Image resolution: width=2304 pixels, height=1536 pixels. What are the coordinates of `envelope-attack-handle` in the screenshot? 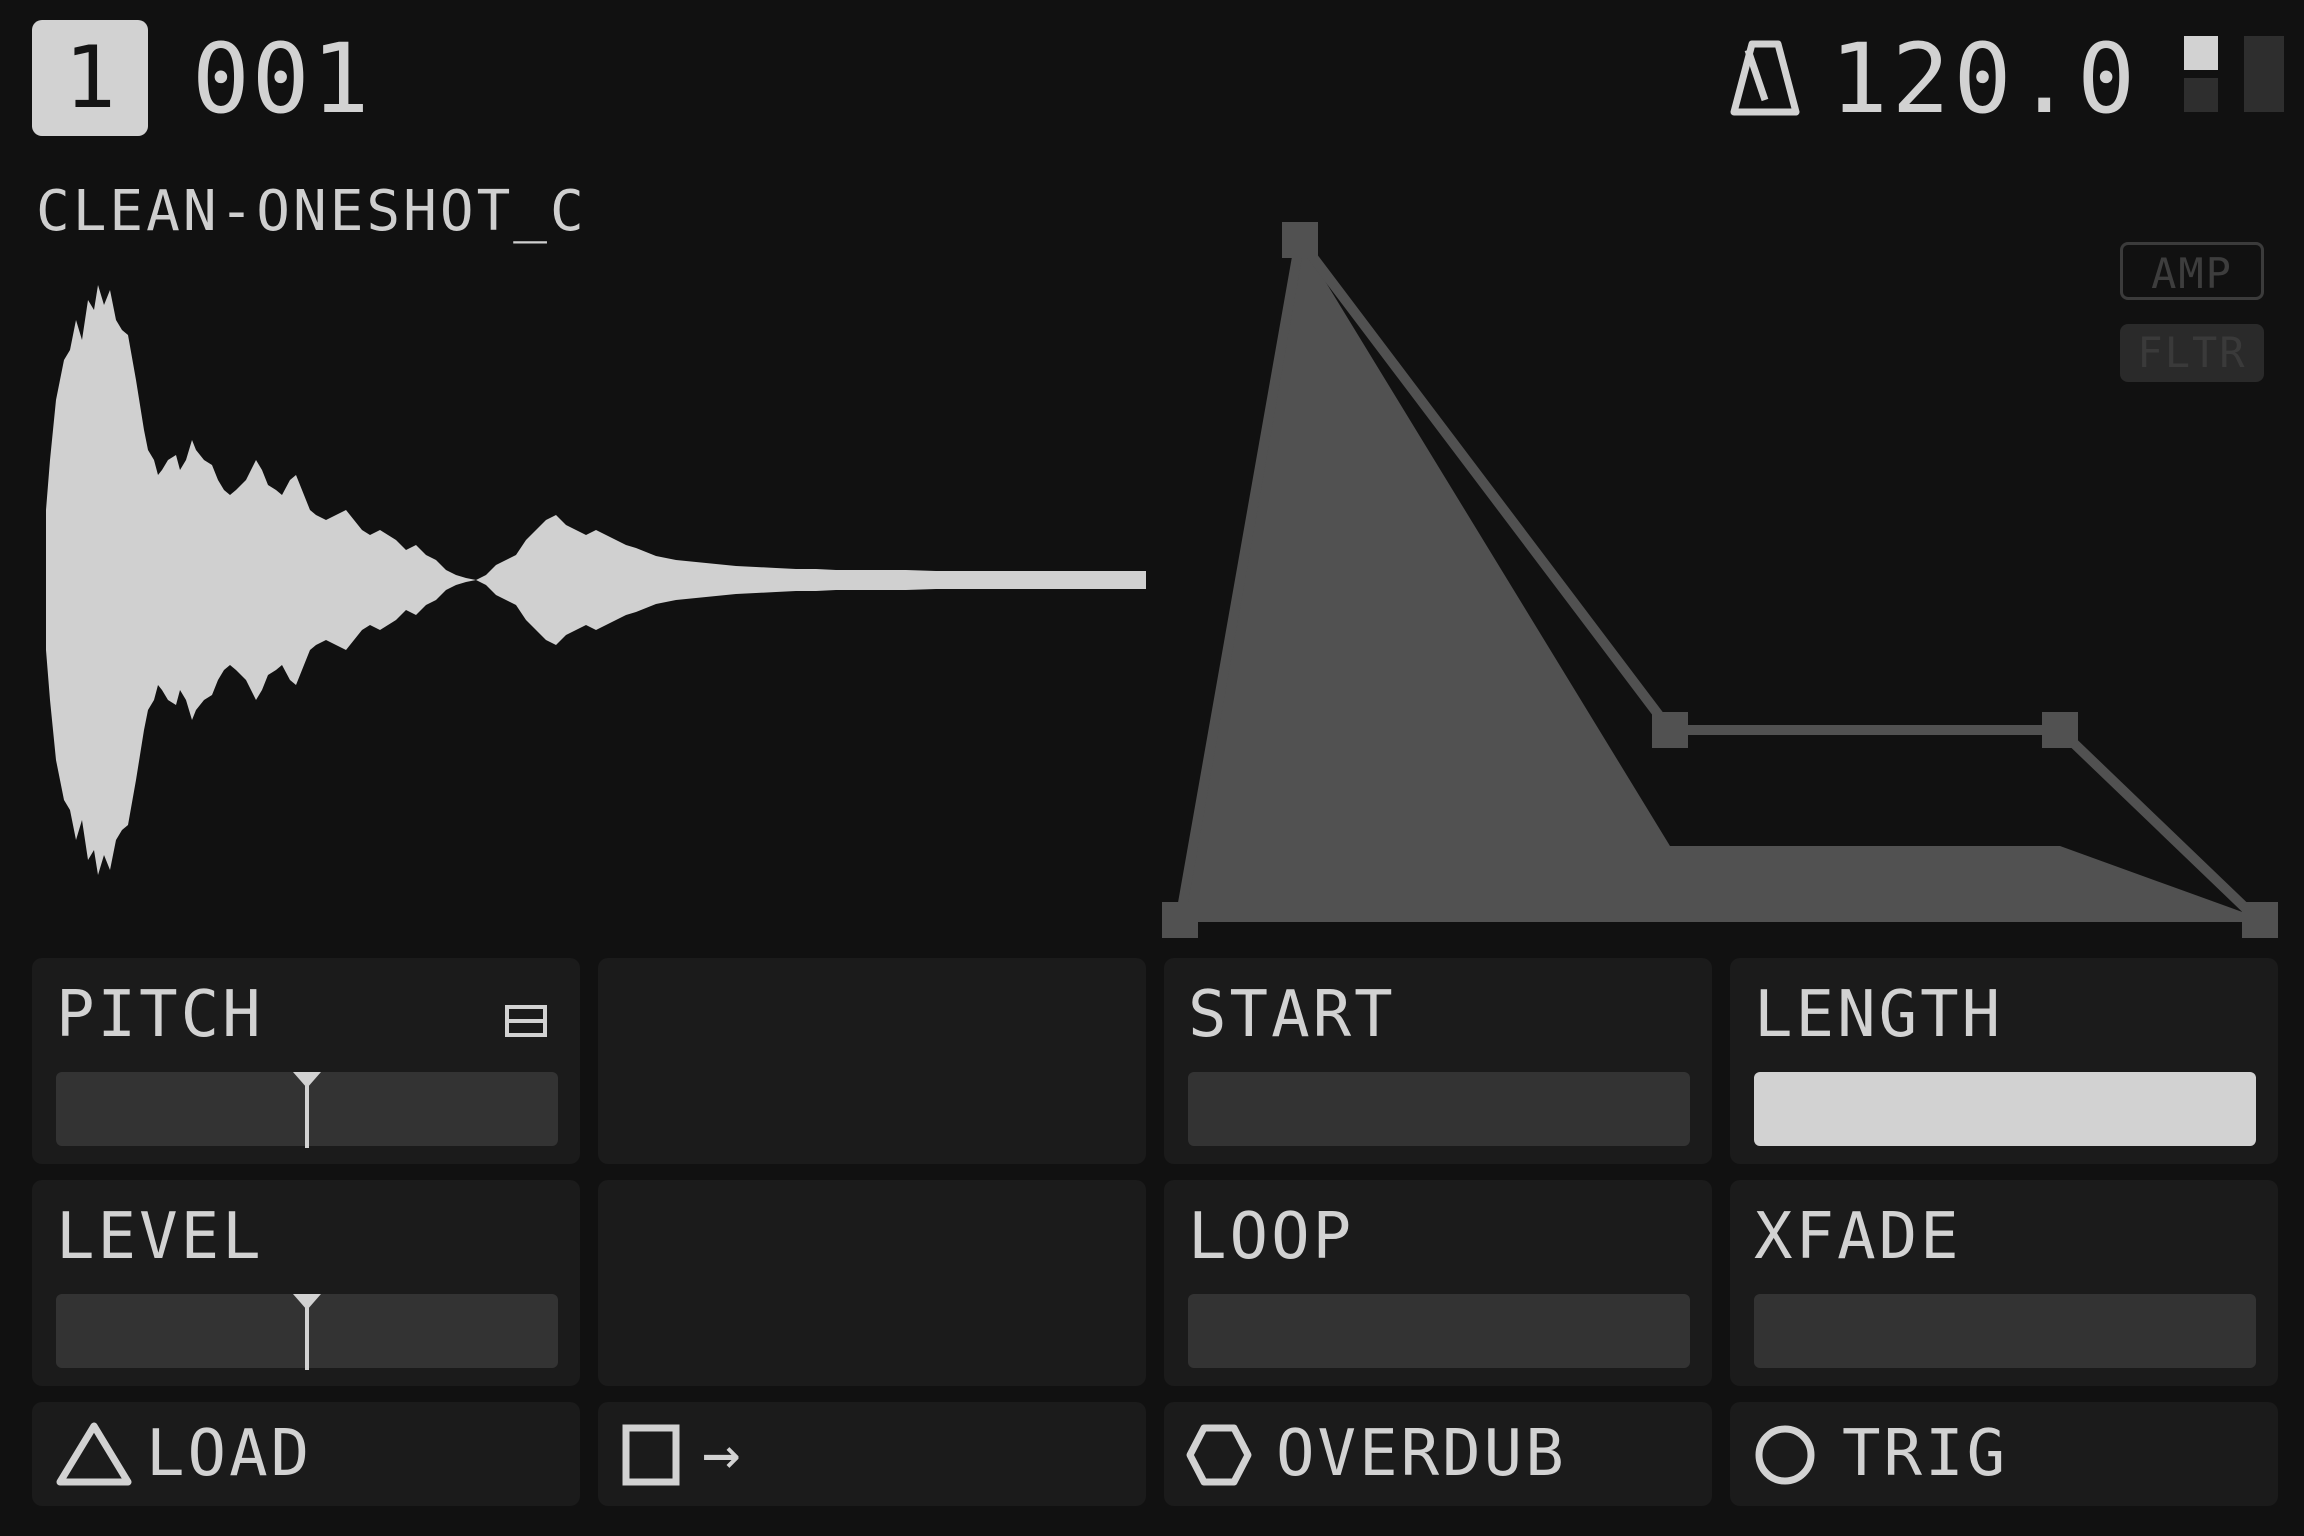 It's located at (1300, 240).